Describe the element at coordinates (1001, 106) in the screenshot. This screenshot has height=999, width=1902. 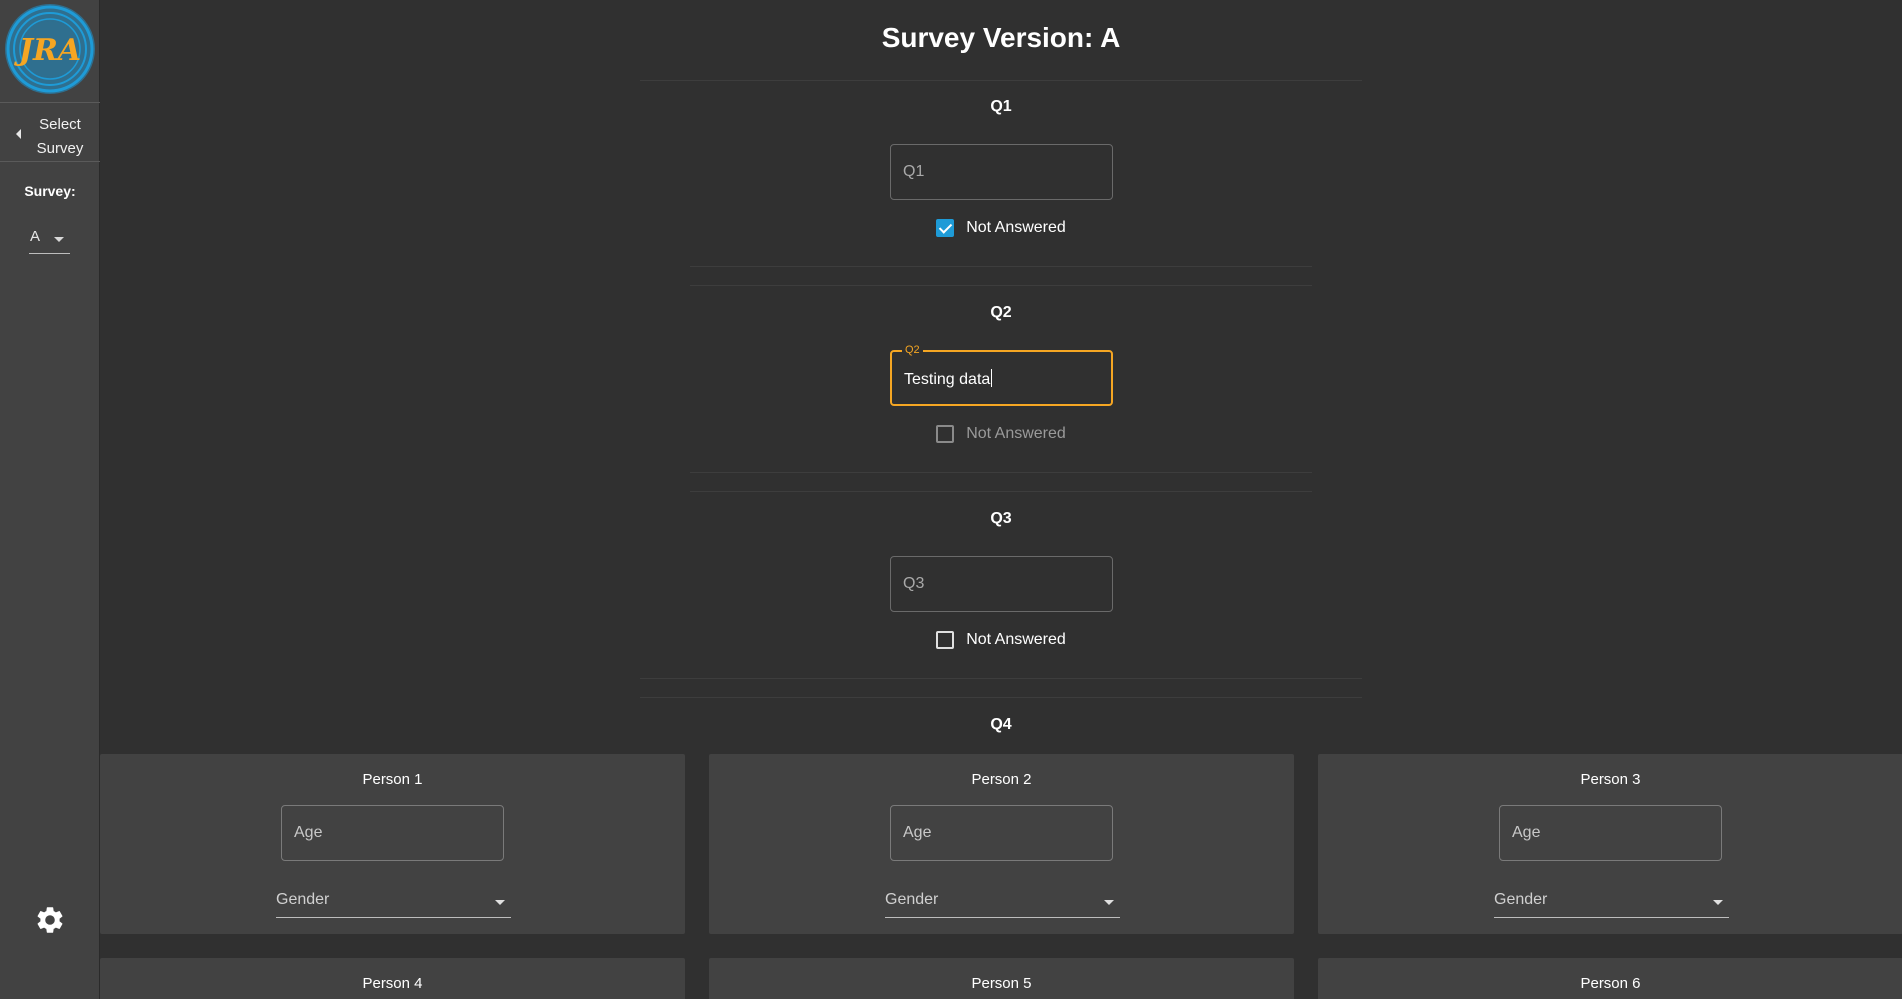
I see `question-label-q1: Q1` at that location.